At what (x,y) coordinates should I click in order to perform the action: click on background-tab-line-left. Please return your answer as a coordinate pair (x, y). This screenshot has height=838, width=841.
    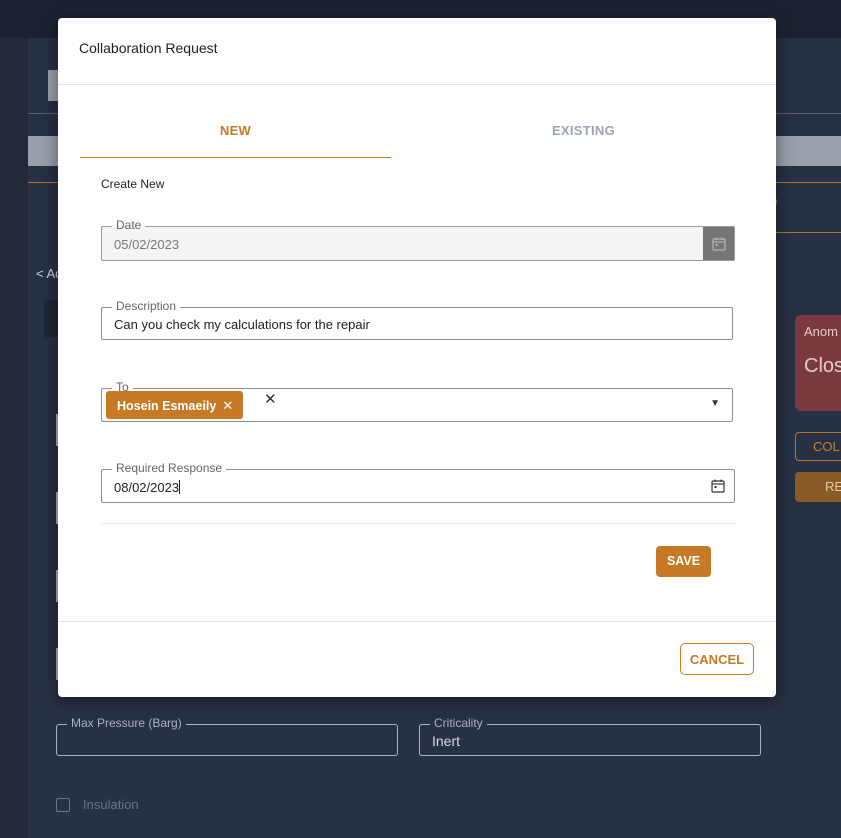
    Looking at the image, I should click on (43, 182).